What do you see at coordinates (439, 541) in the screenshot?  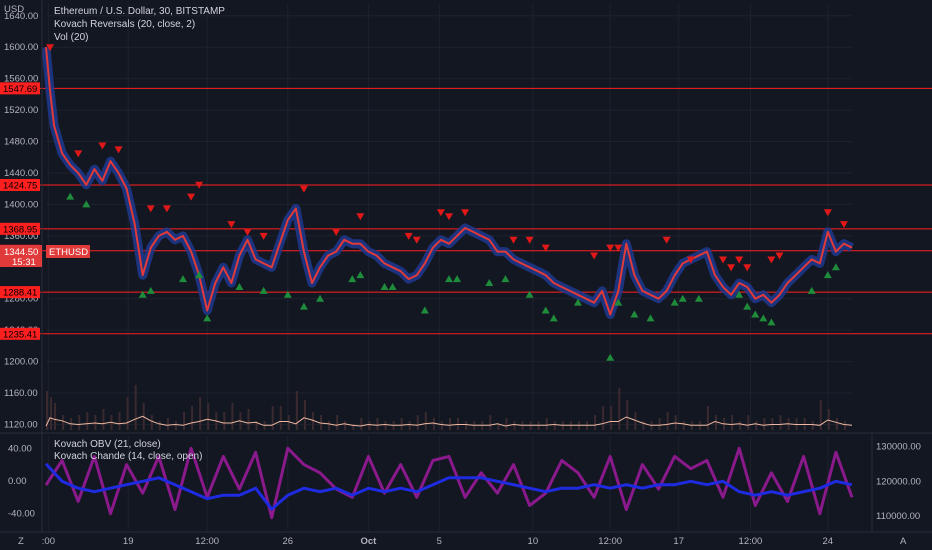 I see `time-tick-label: 5` at bounding box center [439, 541].